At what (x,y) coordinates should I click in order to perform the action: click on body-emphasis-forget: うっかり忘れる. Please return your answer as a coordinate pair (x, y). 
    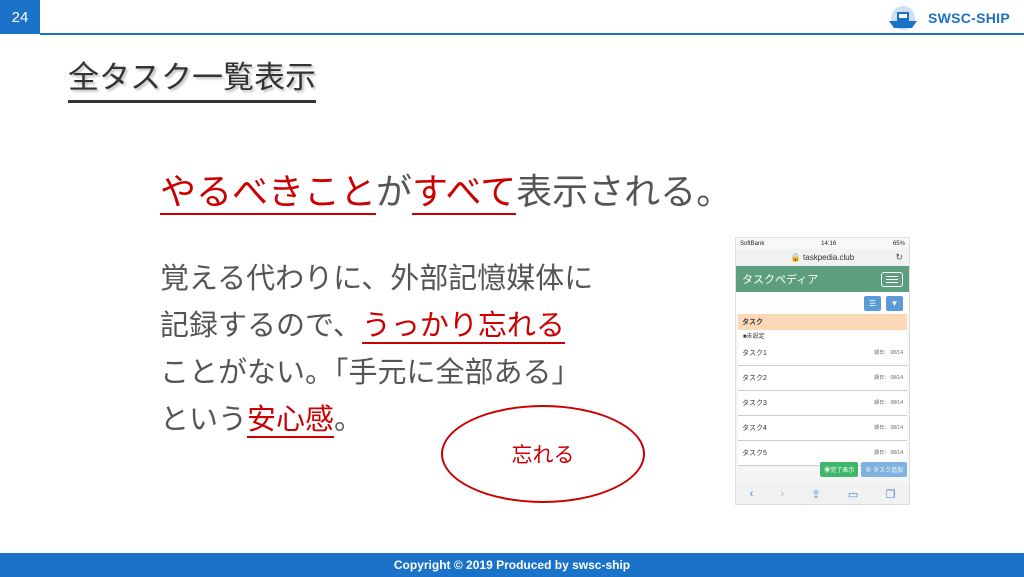
    Looking at the image, I should click on (463, 326).